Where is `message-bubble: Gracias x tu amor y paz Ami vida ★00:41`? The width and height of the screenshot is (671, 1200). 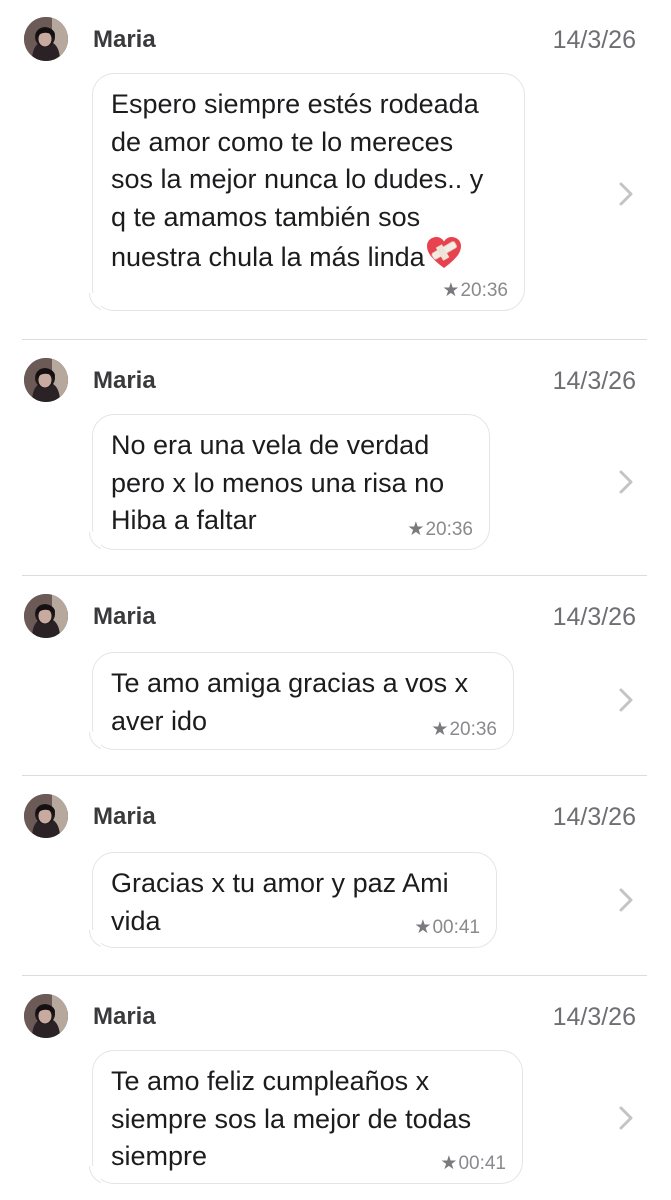 message-bubble: Gracias x tu amor y paz Ami vida ★00:41 is located at coordinates (293, 900).